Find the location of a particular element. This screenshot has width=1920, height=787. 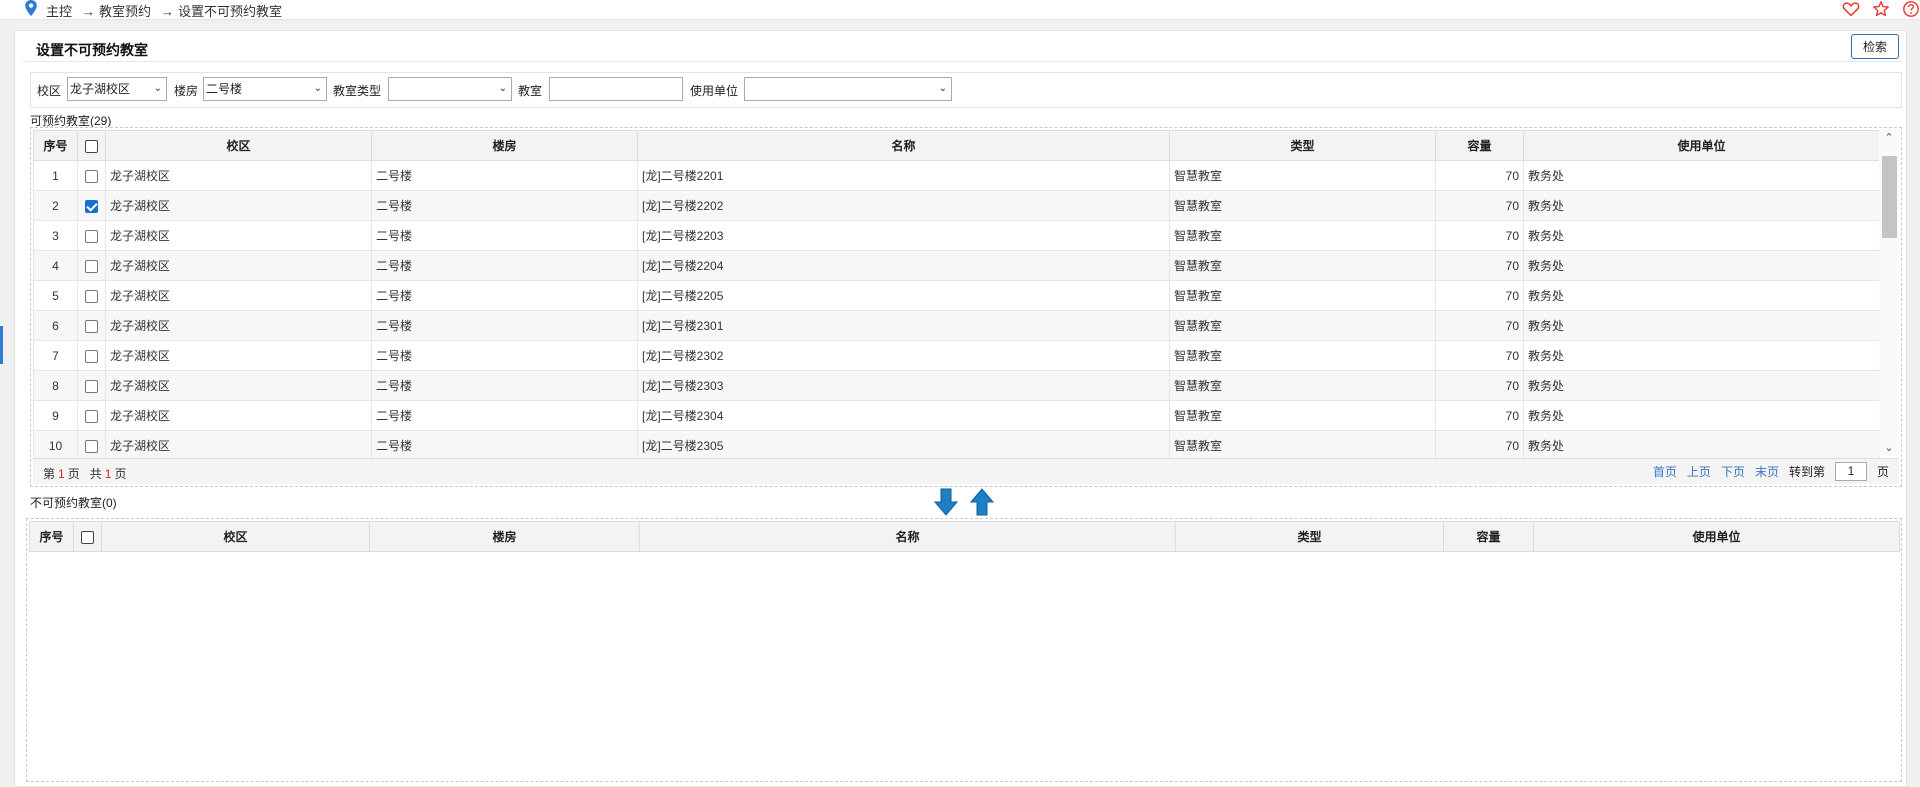

table-row: 3 龙子湖校区 二号楼 [龙]二号楼2203 智慧教室 70 教务处 is located at coordinates (956, 235).